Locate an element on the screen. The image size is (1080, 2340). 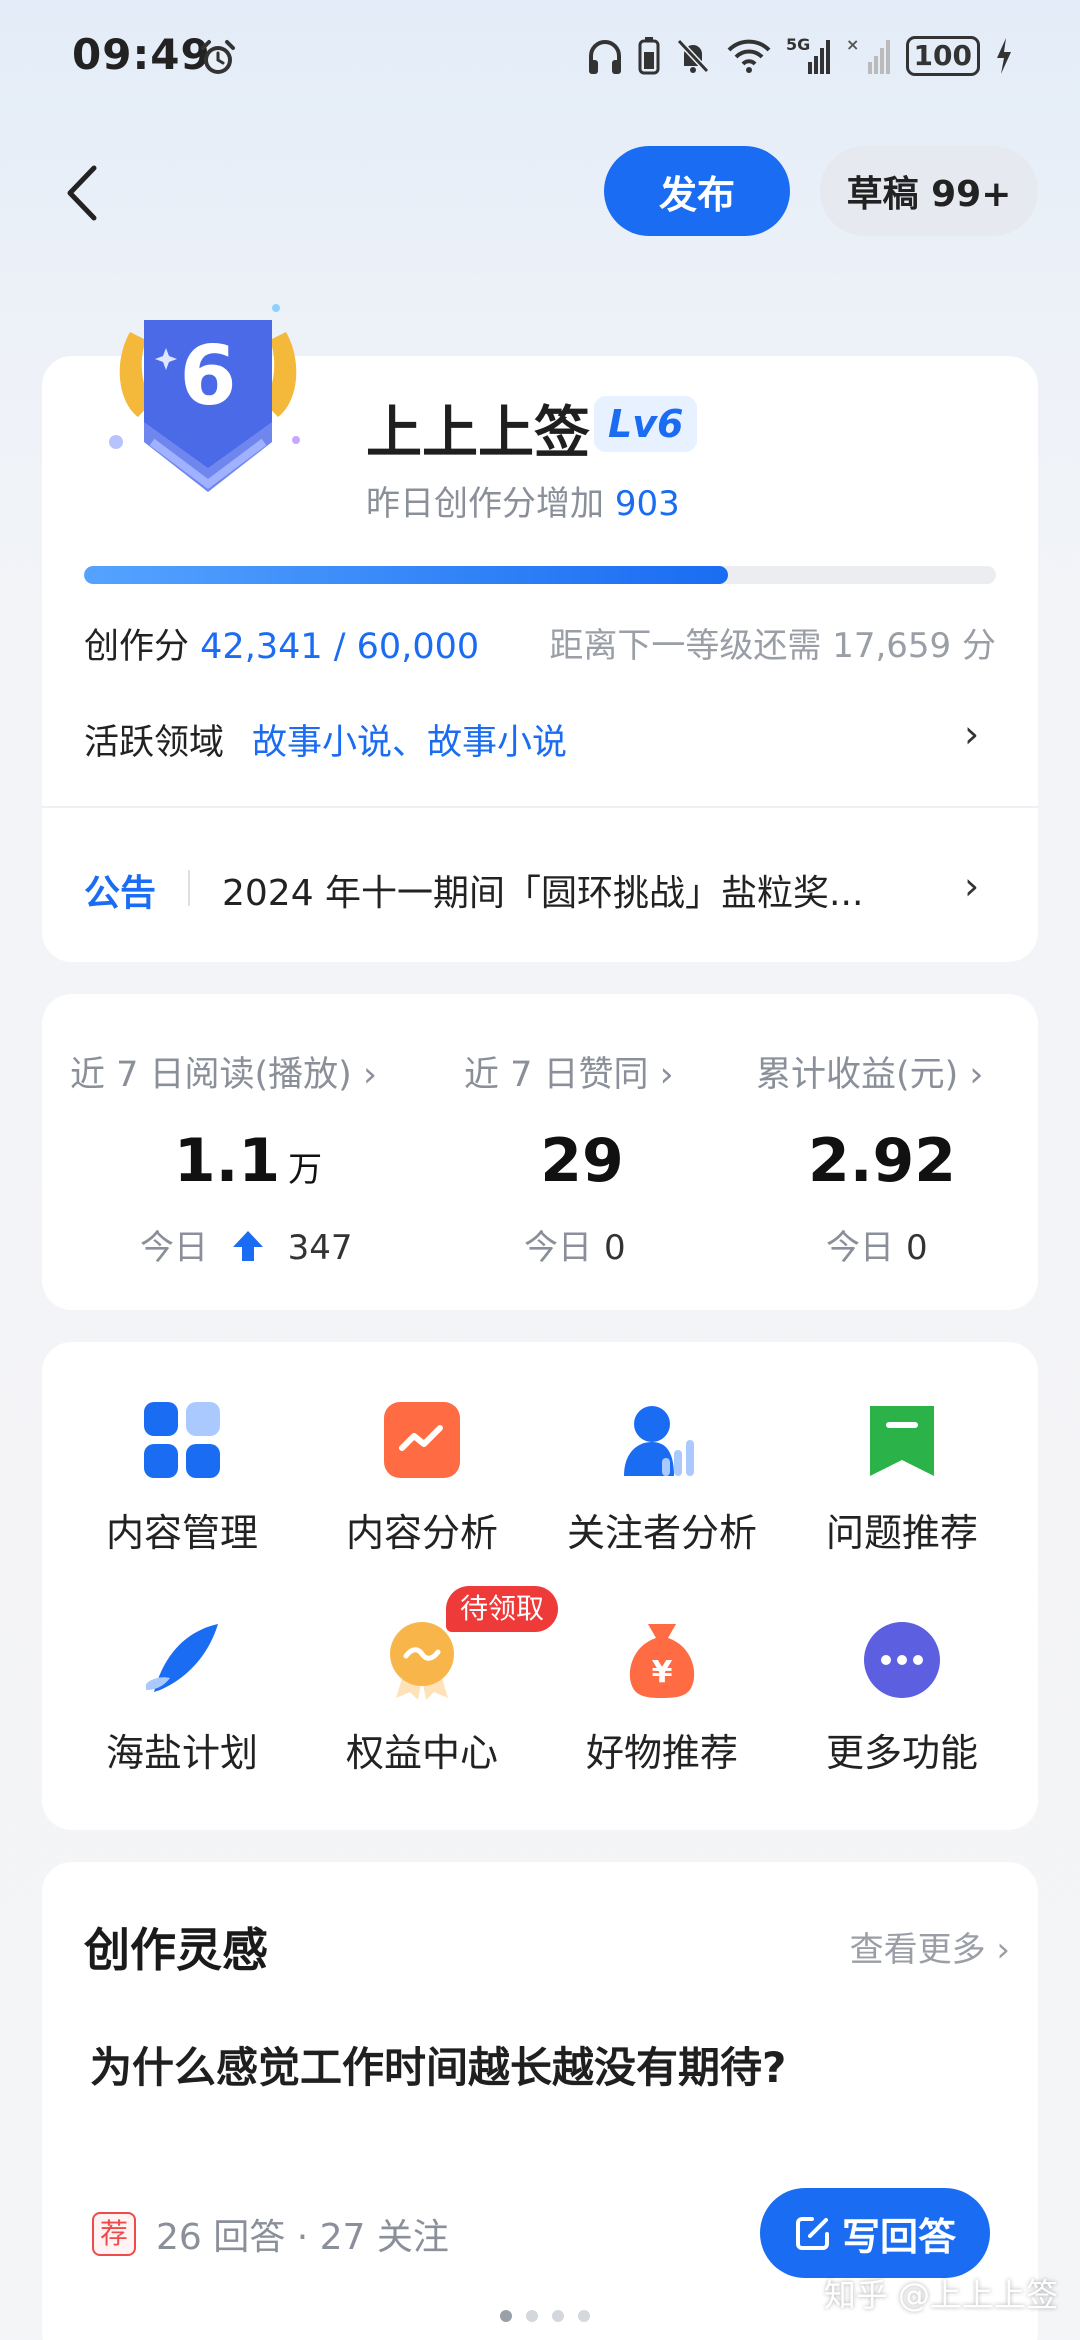
trend-chart-icon is located at coordinates (422, 1440).